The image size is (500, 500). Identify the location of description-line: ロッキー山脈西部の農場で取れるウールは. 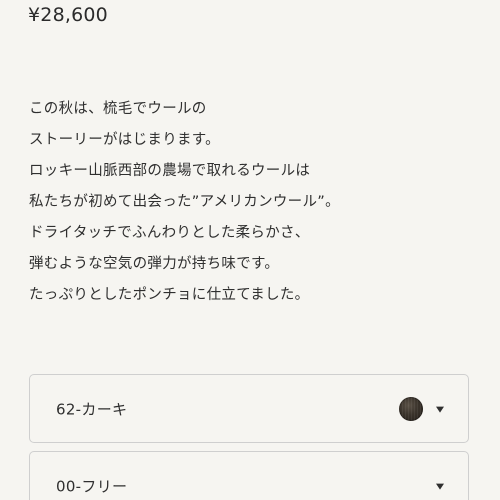
(170, 171).